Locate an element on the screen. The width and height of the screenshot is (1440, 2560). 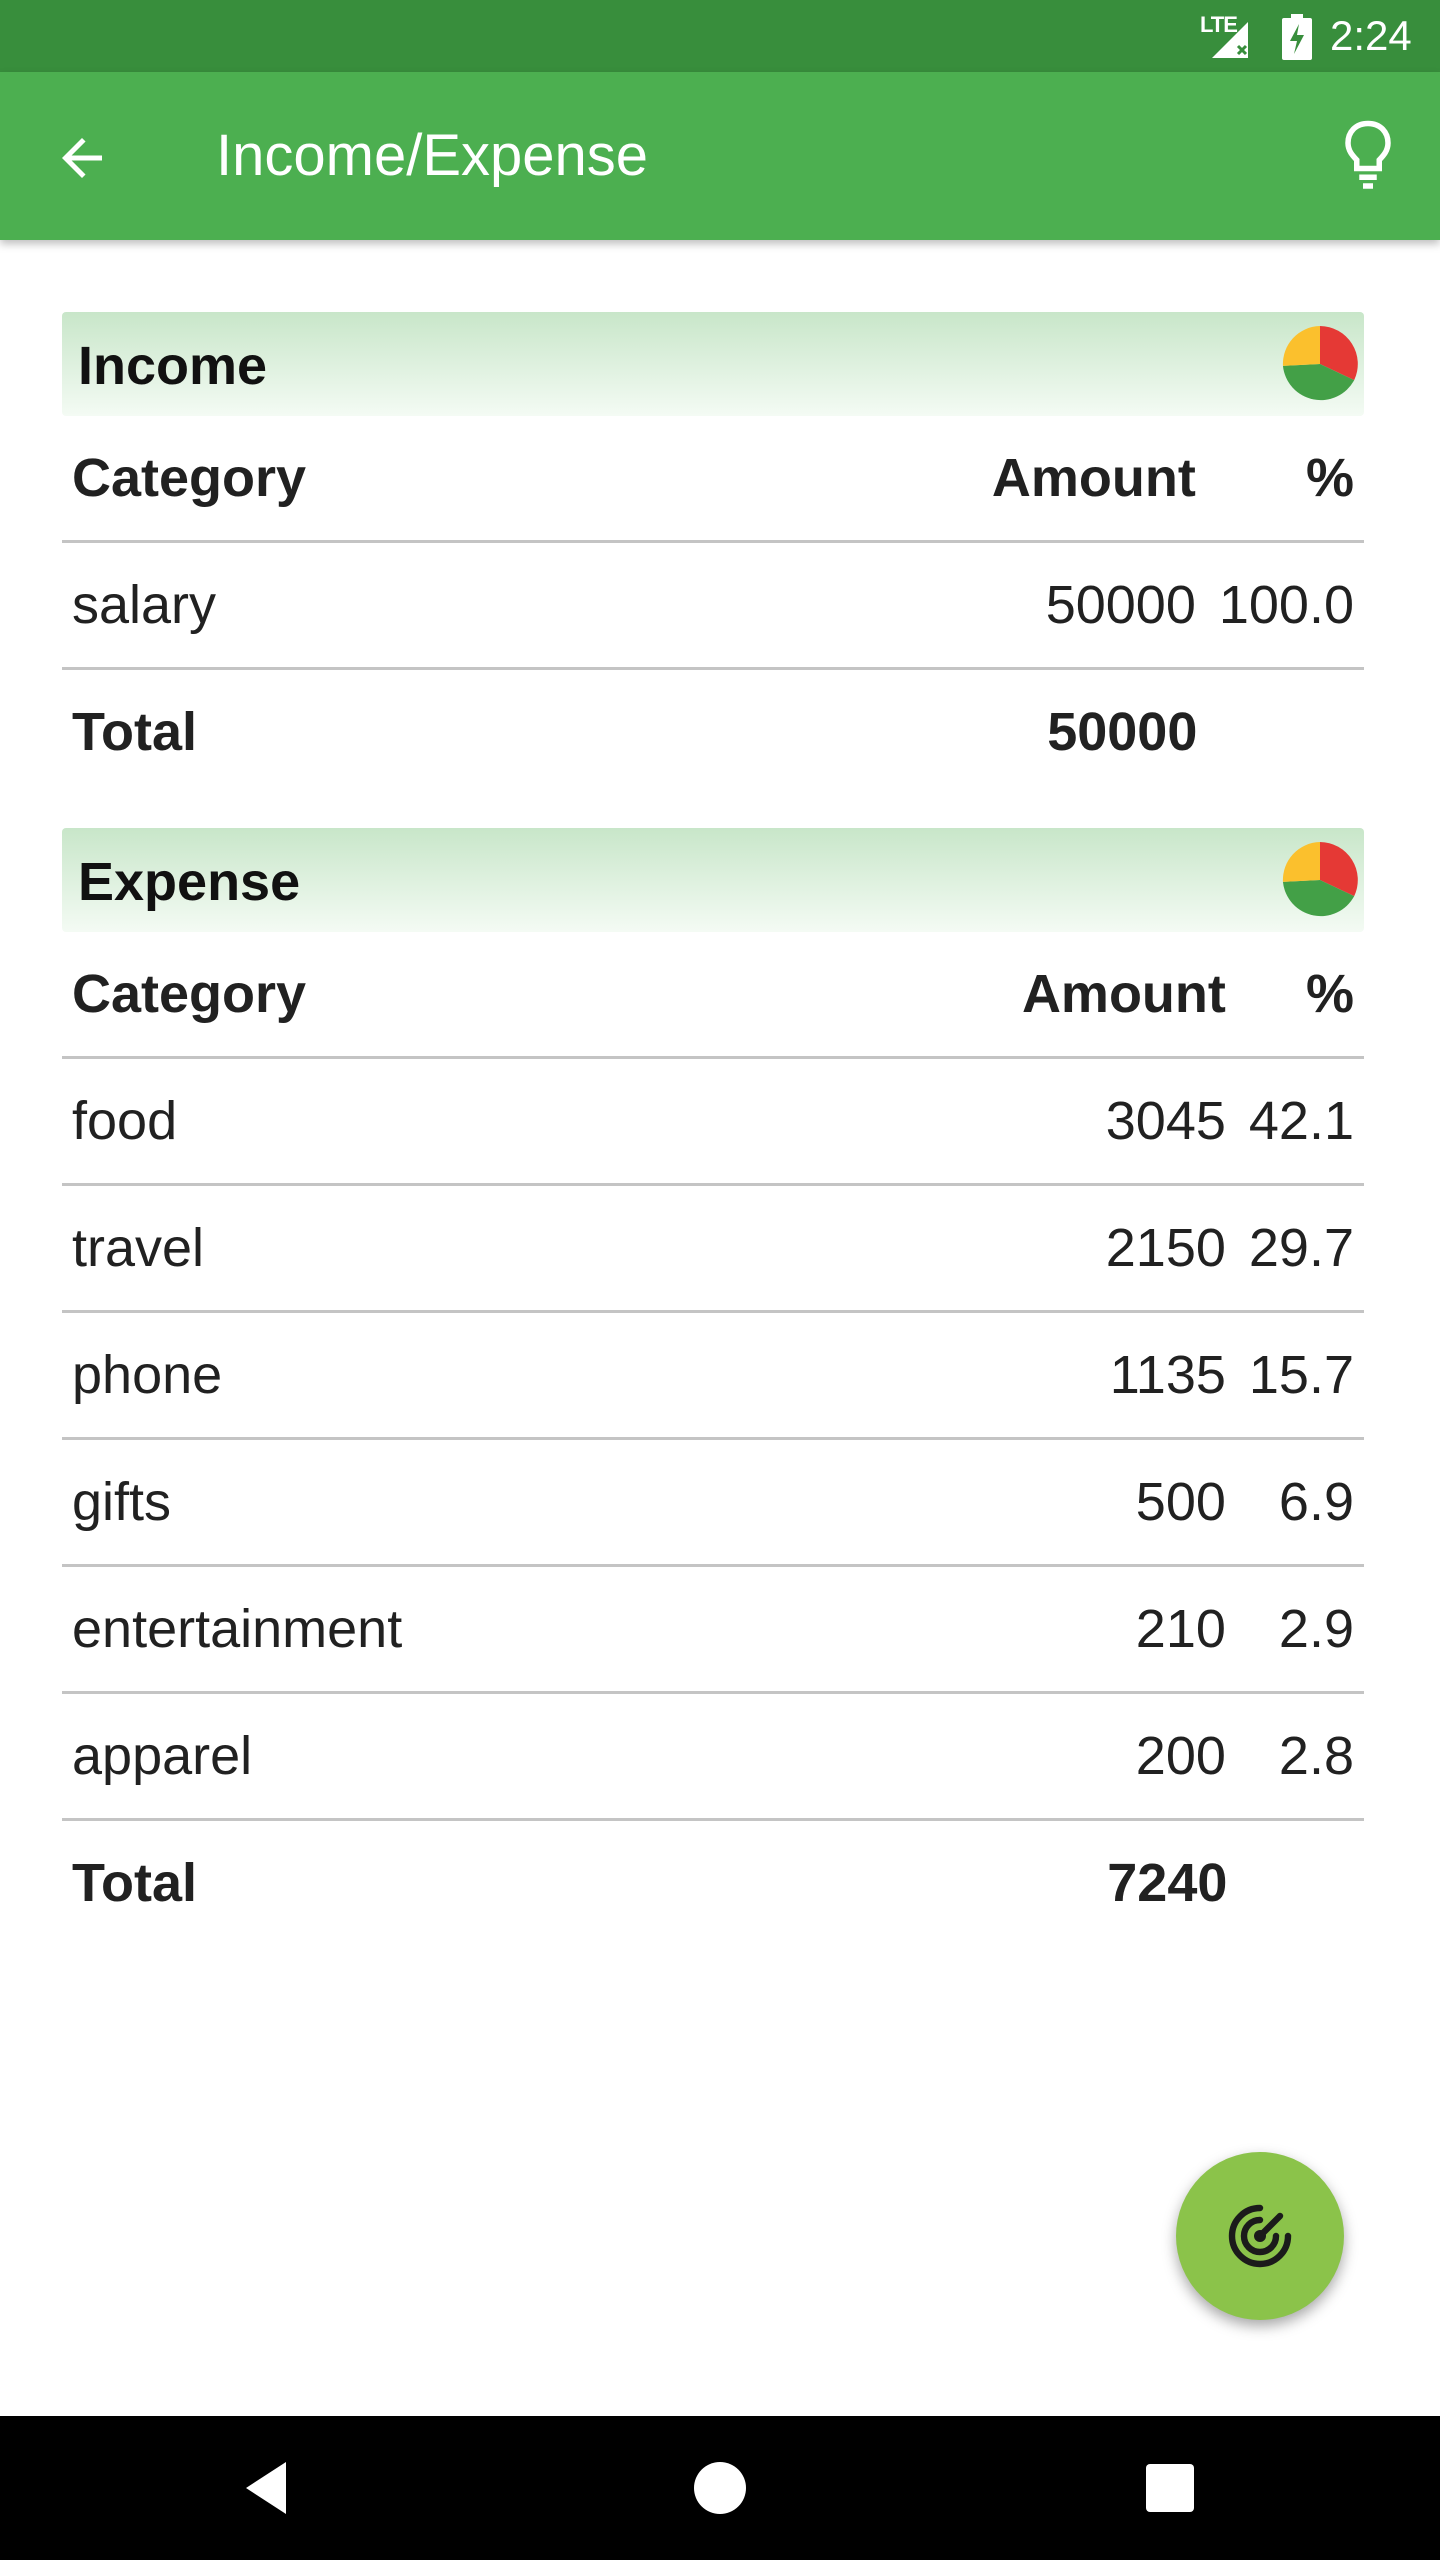
nav-recents-icon is located at coordinates (1170, 2488).